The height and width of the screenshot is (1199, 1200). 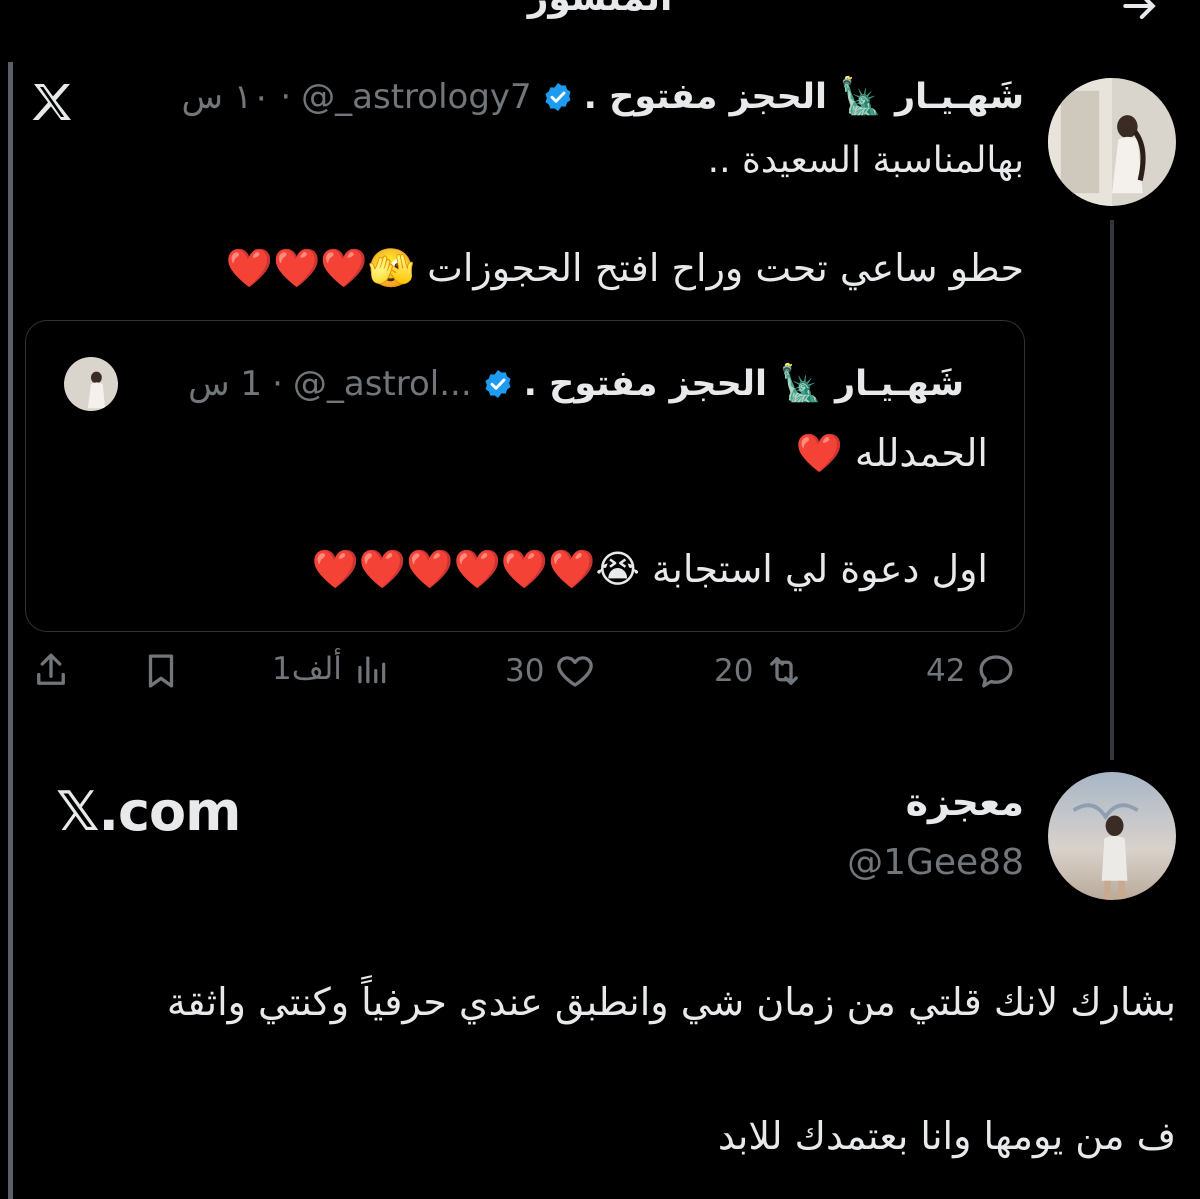 I want to click on retweet-icon, so click(x=784, y=671).